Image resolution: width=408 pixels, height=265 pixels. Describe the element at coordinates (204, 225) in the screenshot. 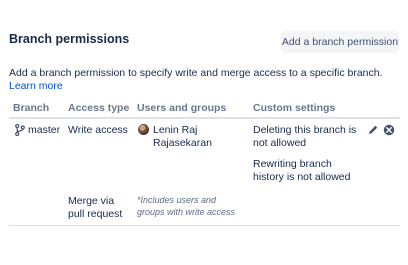

I see `row-divider` at that location.